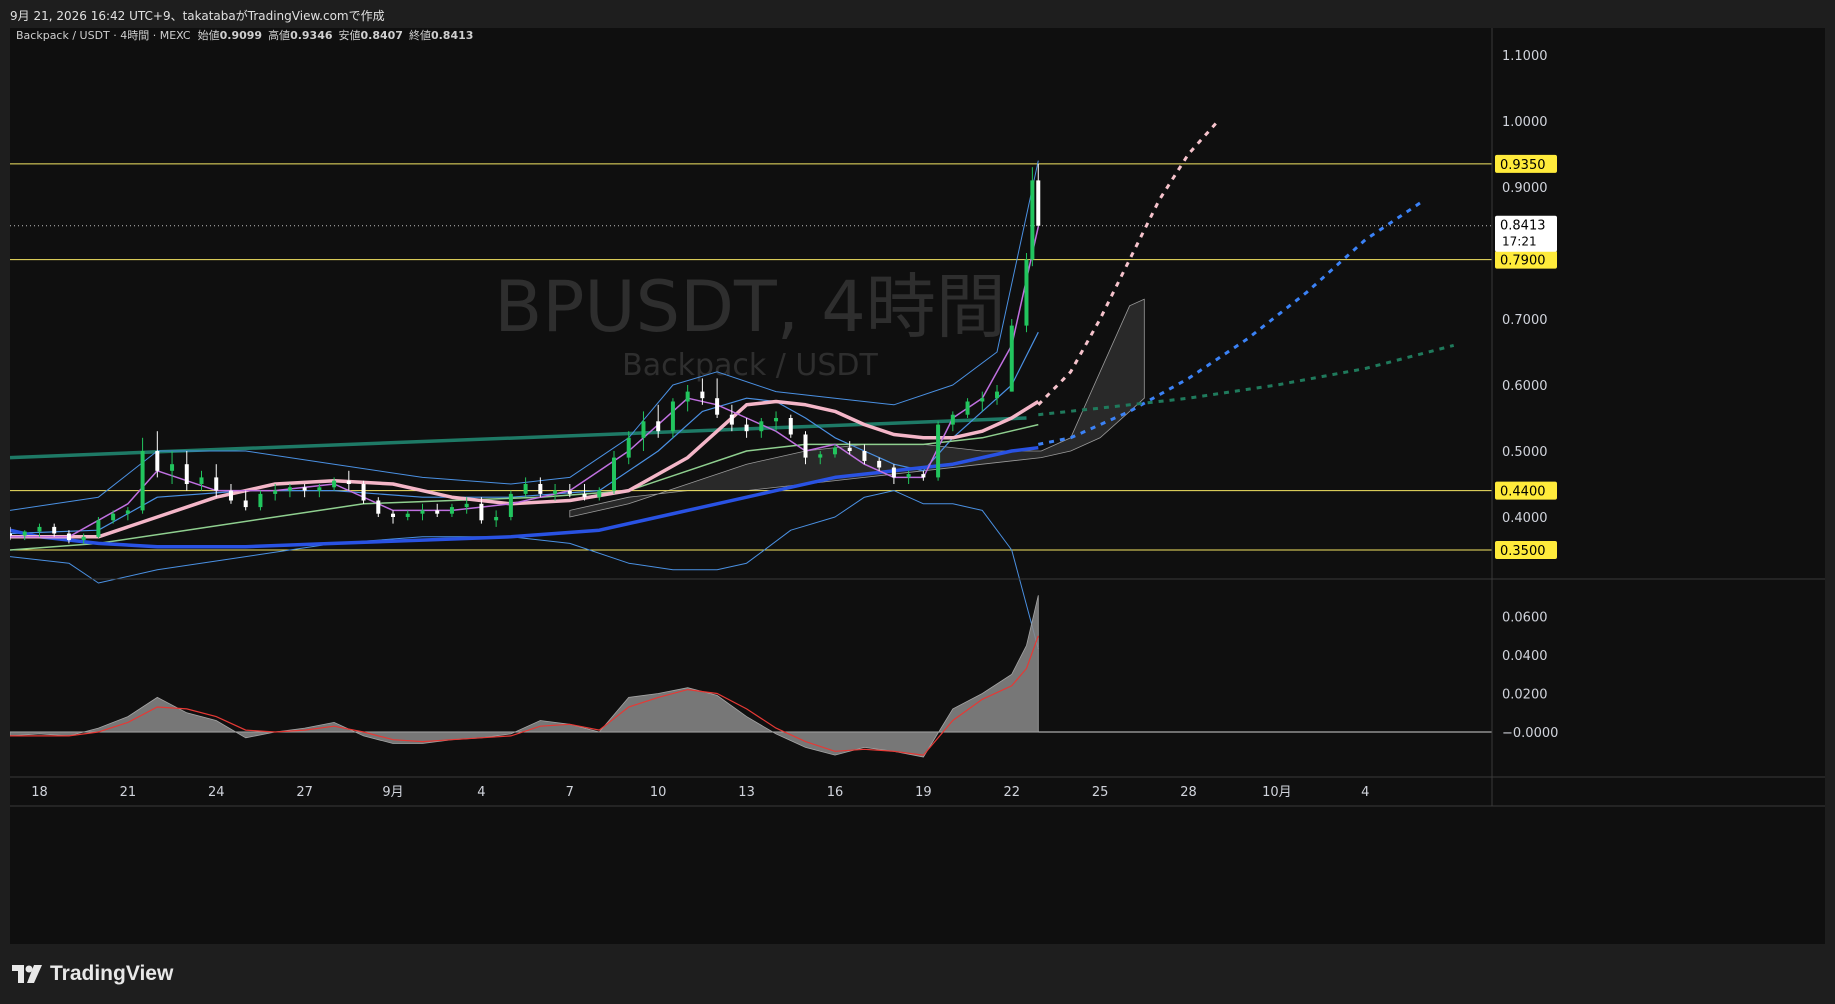  Describe the element at coordinates (1519, 242) in the screenshot. I see `countdown-label: 17:21` at that location.